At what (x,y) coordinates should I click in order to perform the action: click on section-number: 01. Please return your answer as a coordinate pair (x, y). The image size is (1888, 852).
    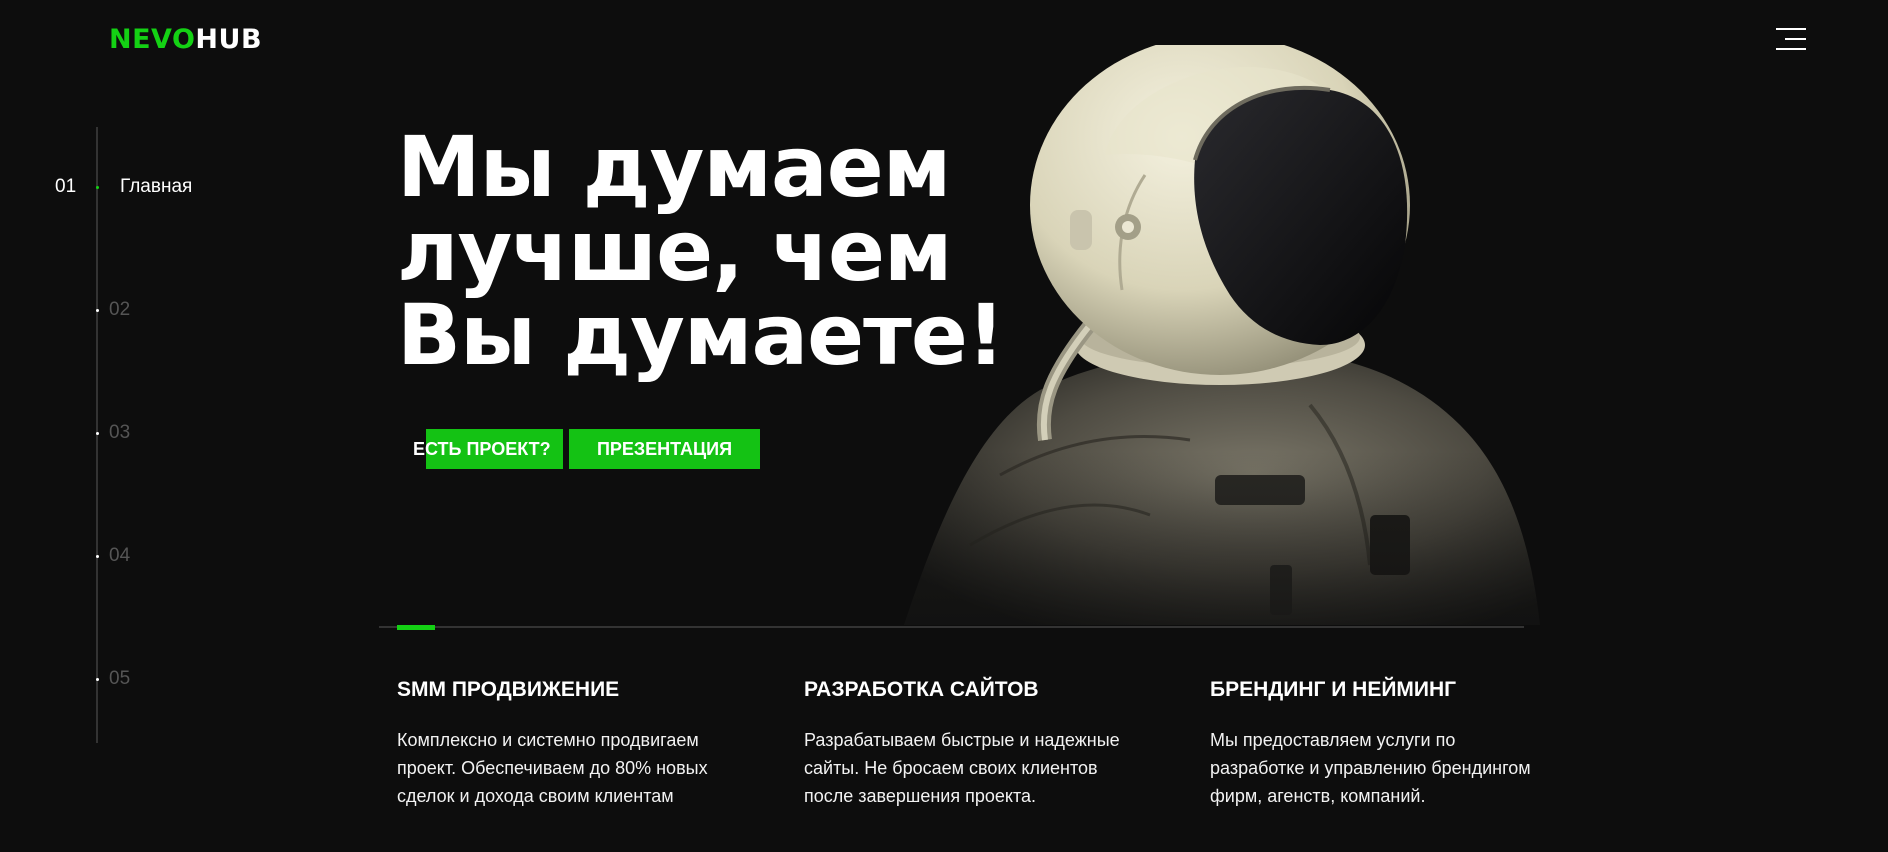
    Looking at the image, I should click on (66, 186).